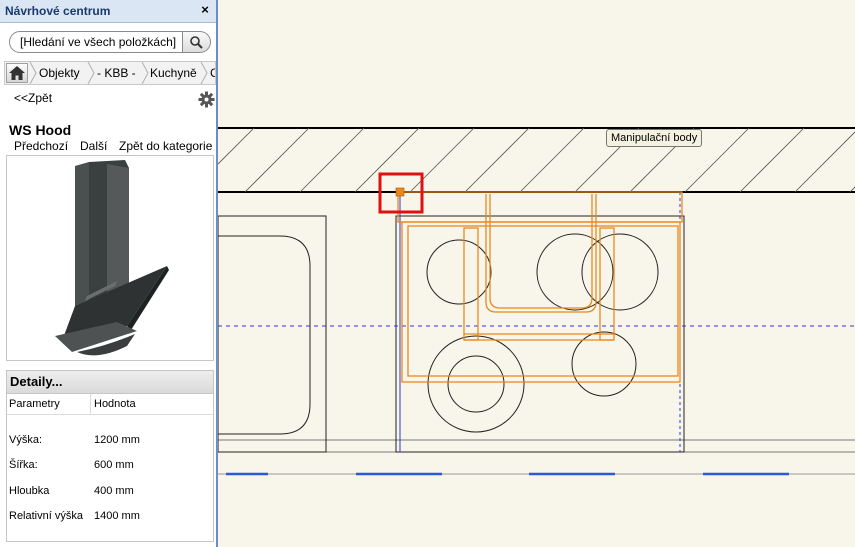 This screenshot has width=855, height=547. Describe the element at coordinates (115, 404) in the screenshot. I see `column-header-value: Hodnota` at that location.